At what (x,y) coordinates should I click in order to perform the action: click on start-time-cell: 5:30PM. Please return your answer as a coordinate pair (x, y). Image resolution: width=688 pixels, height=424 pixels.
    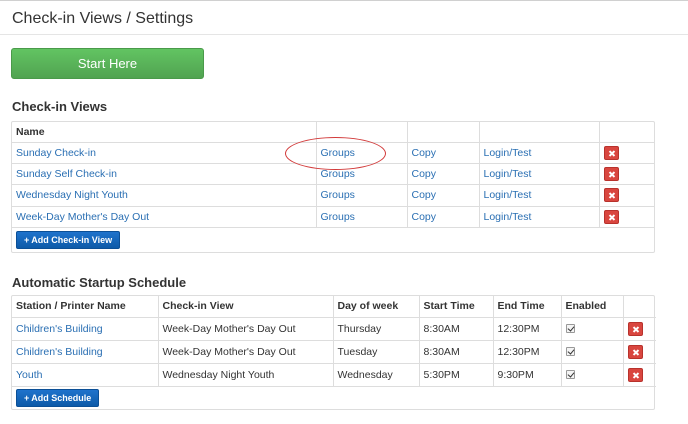
    Looking at the image, I should click on (456, 374).